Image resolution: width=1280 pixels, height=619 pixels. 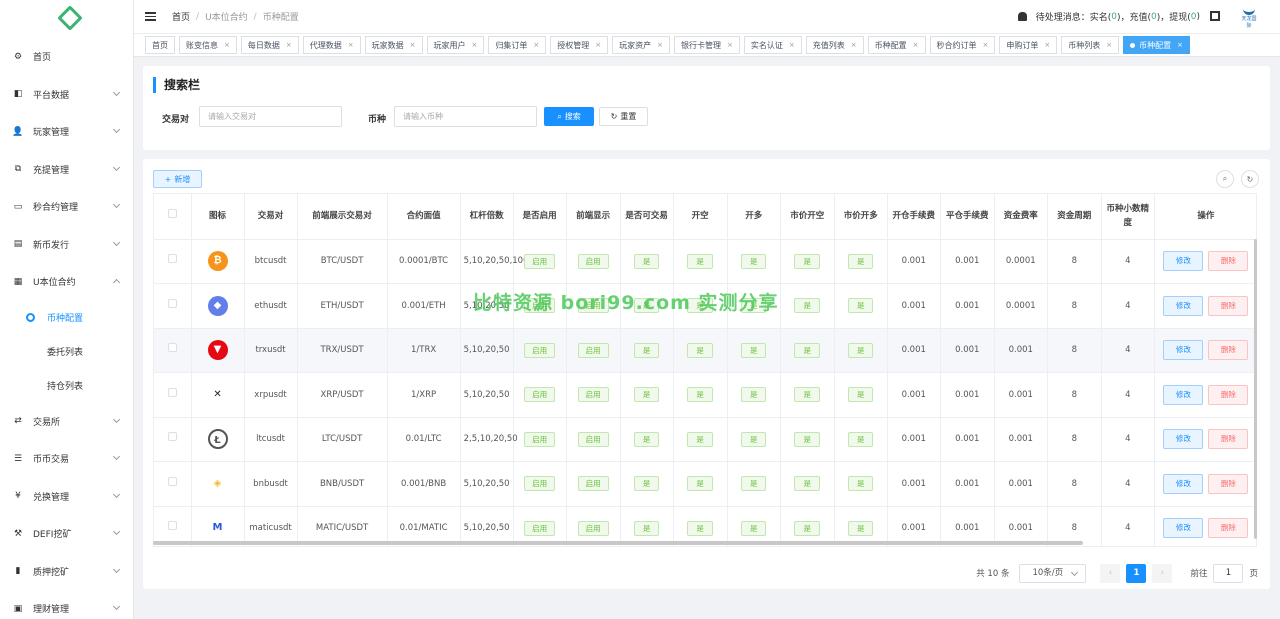 I want to click on select-all-checkbox, so click(x=172, y=214).